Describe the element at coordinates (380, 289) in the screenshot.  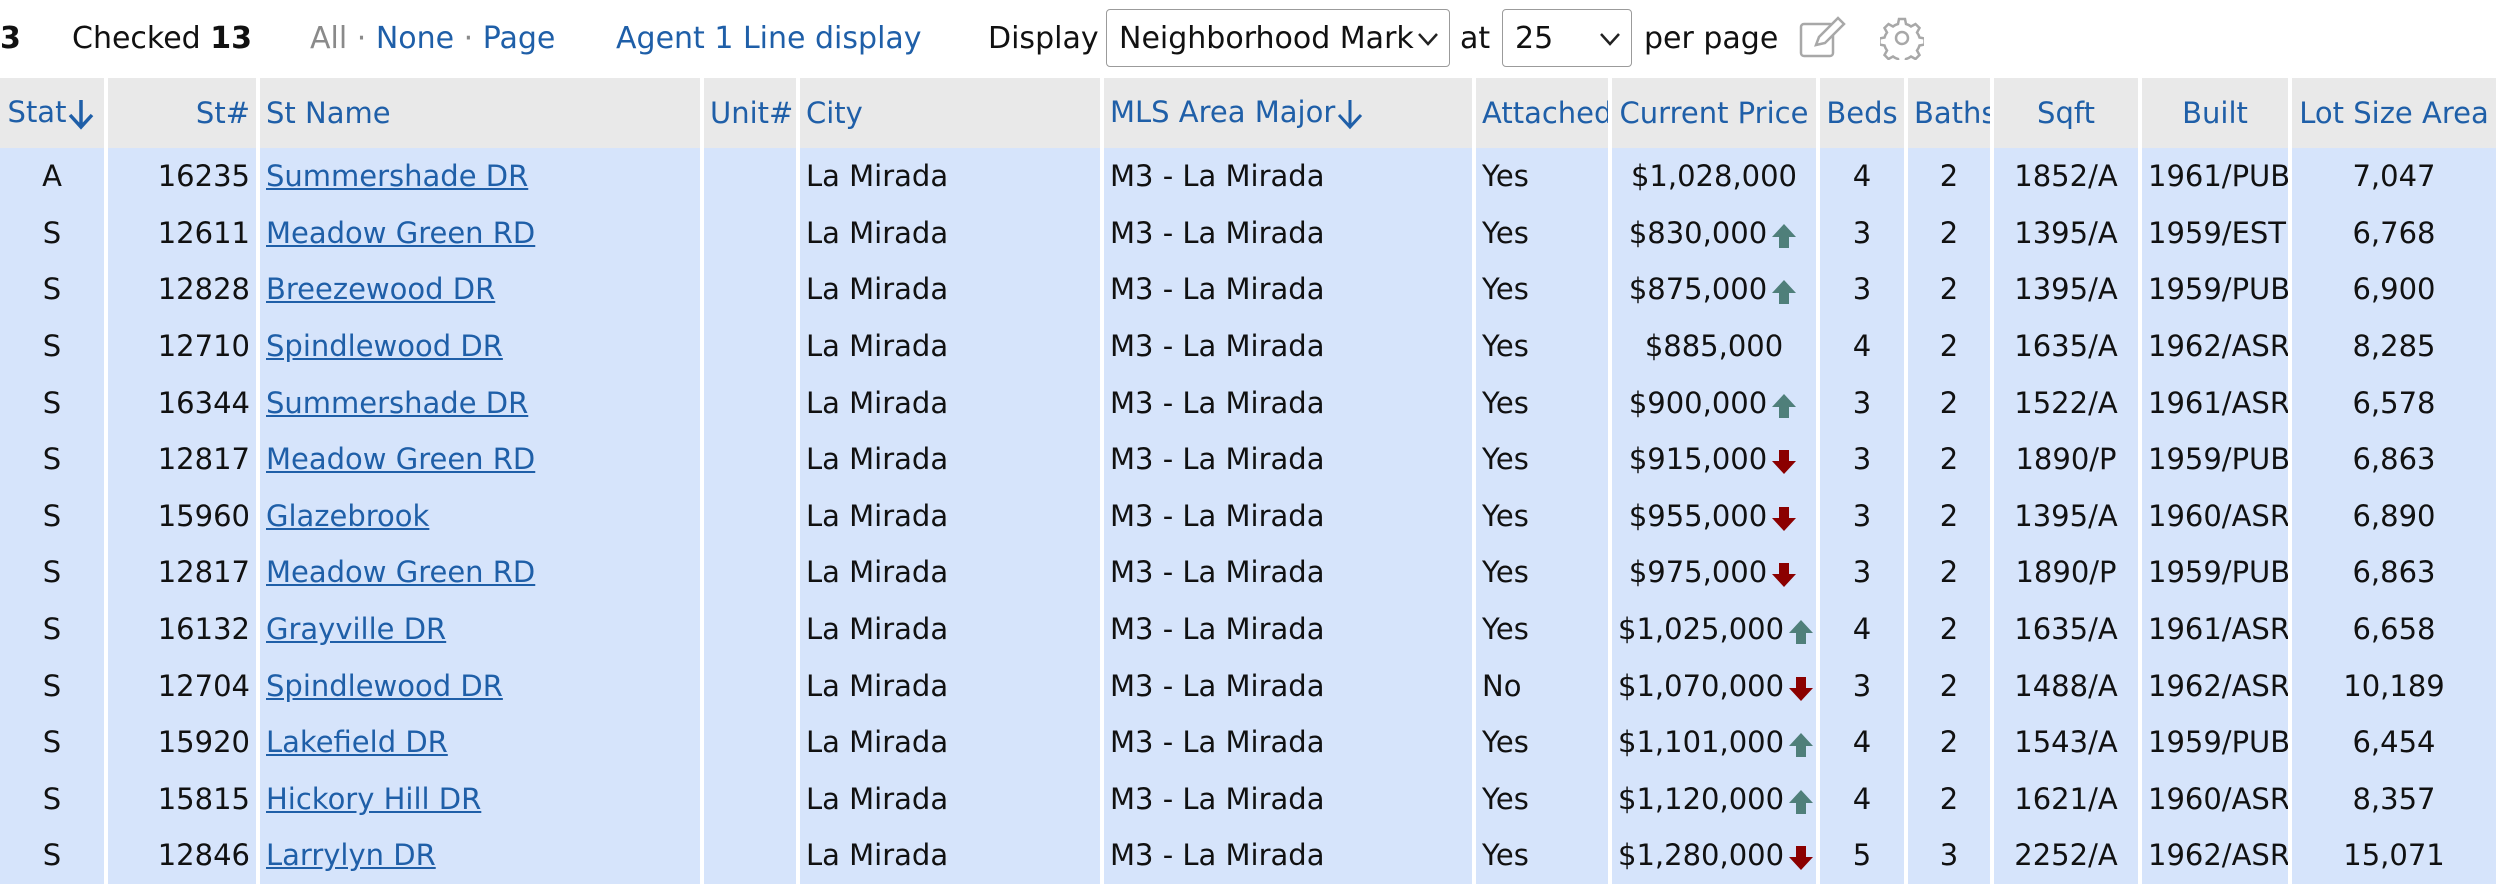
I see `street-name-link: Breezewood DR` at that location.